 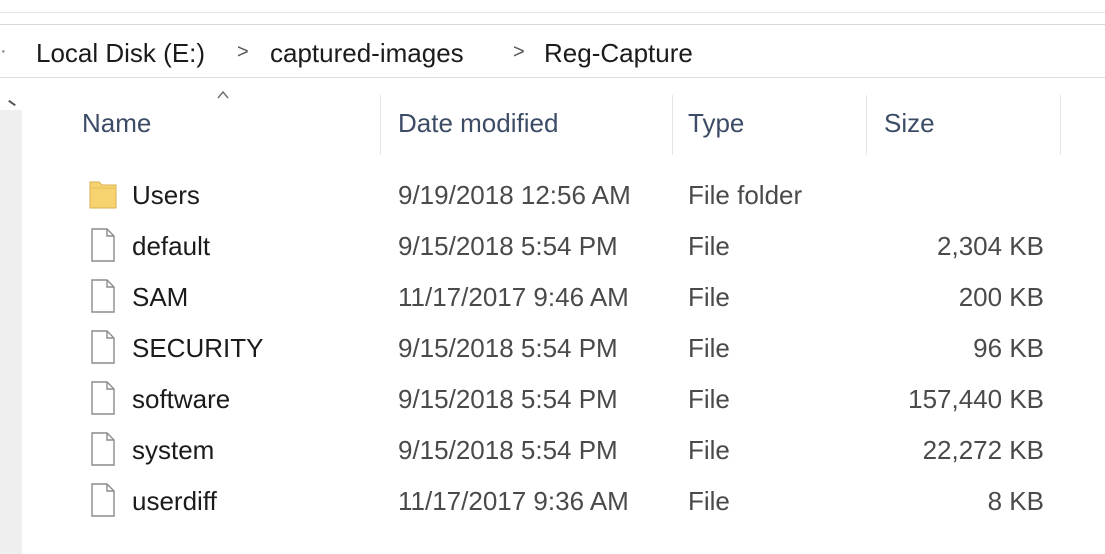 What do you see at coordinates (1015, 501) in the screenshot?
I see `file-size: 8 KB` at bounding box center [1015, 501].